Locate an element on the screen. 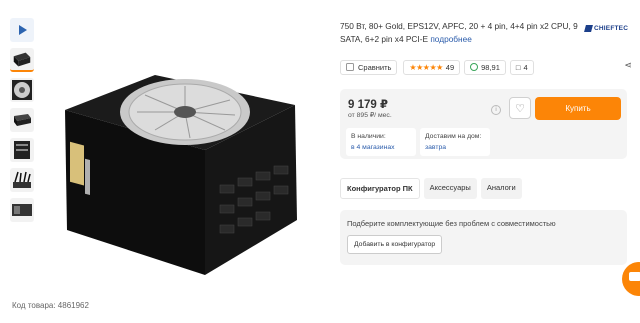 The height and width of the screenshot is (323, 640). wishlist-button: ♡ is located at coordinates (520, 108).